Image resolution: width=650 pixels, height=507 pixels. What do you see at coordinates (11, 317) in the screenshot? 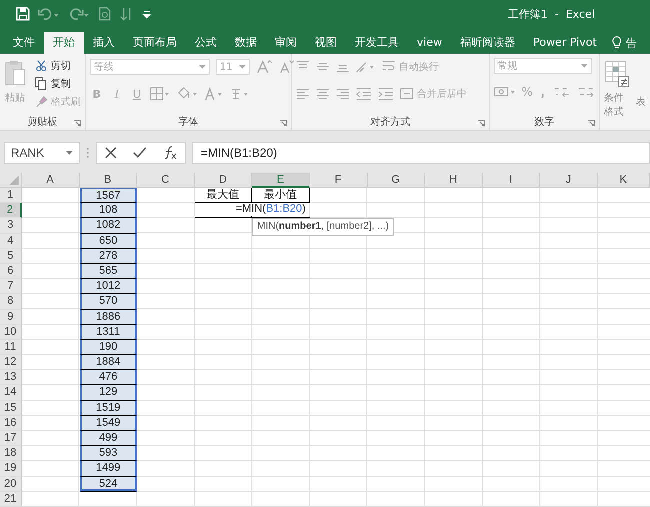
I see `row-header: 9` at bounding box center [11, 317].